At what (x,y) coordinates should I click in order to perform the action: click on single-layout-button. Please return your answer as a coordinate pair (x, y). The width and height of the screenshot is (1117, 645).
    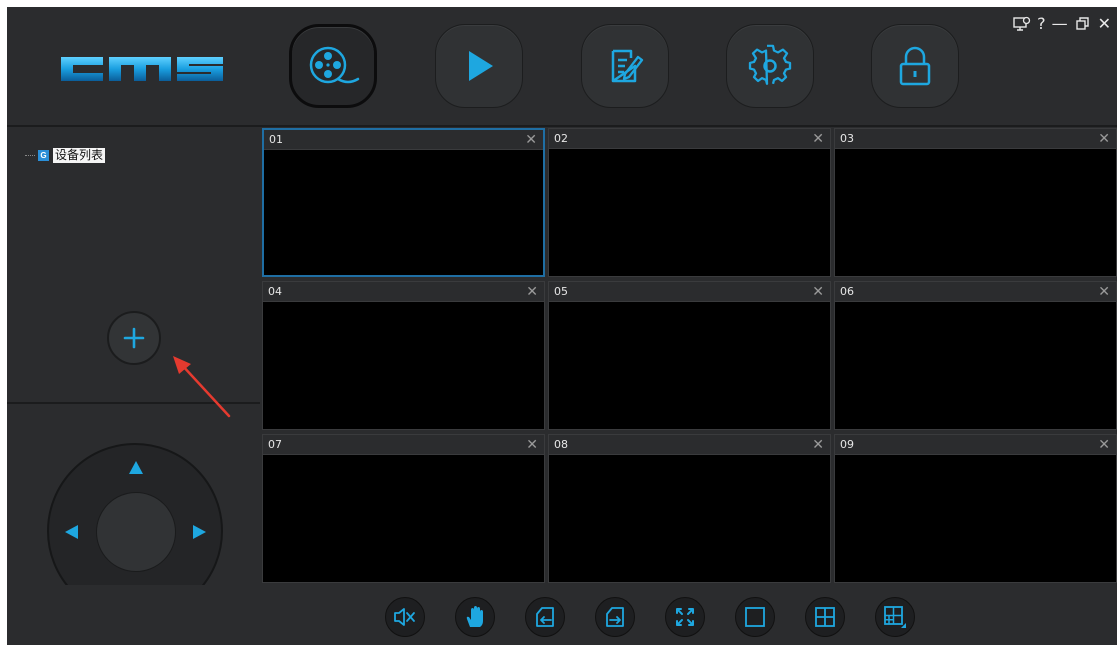
    Looking at the image, I should click on (755, 617).